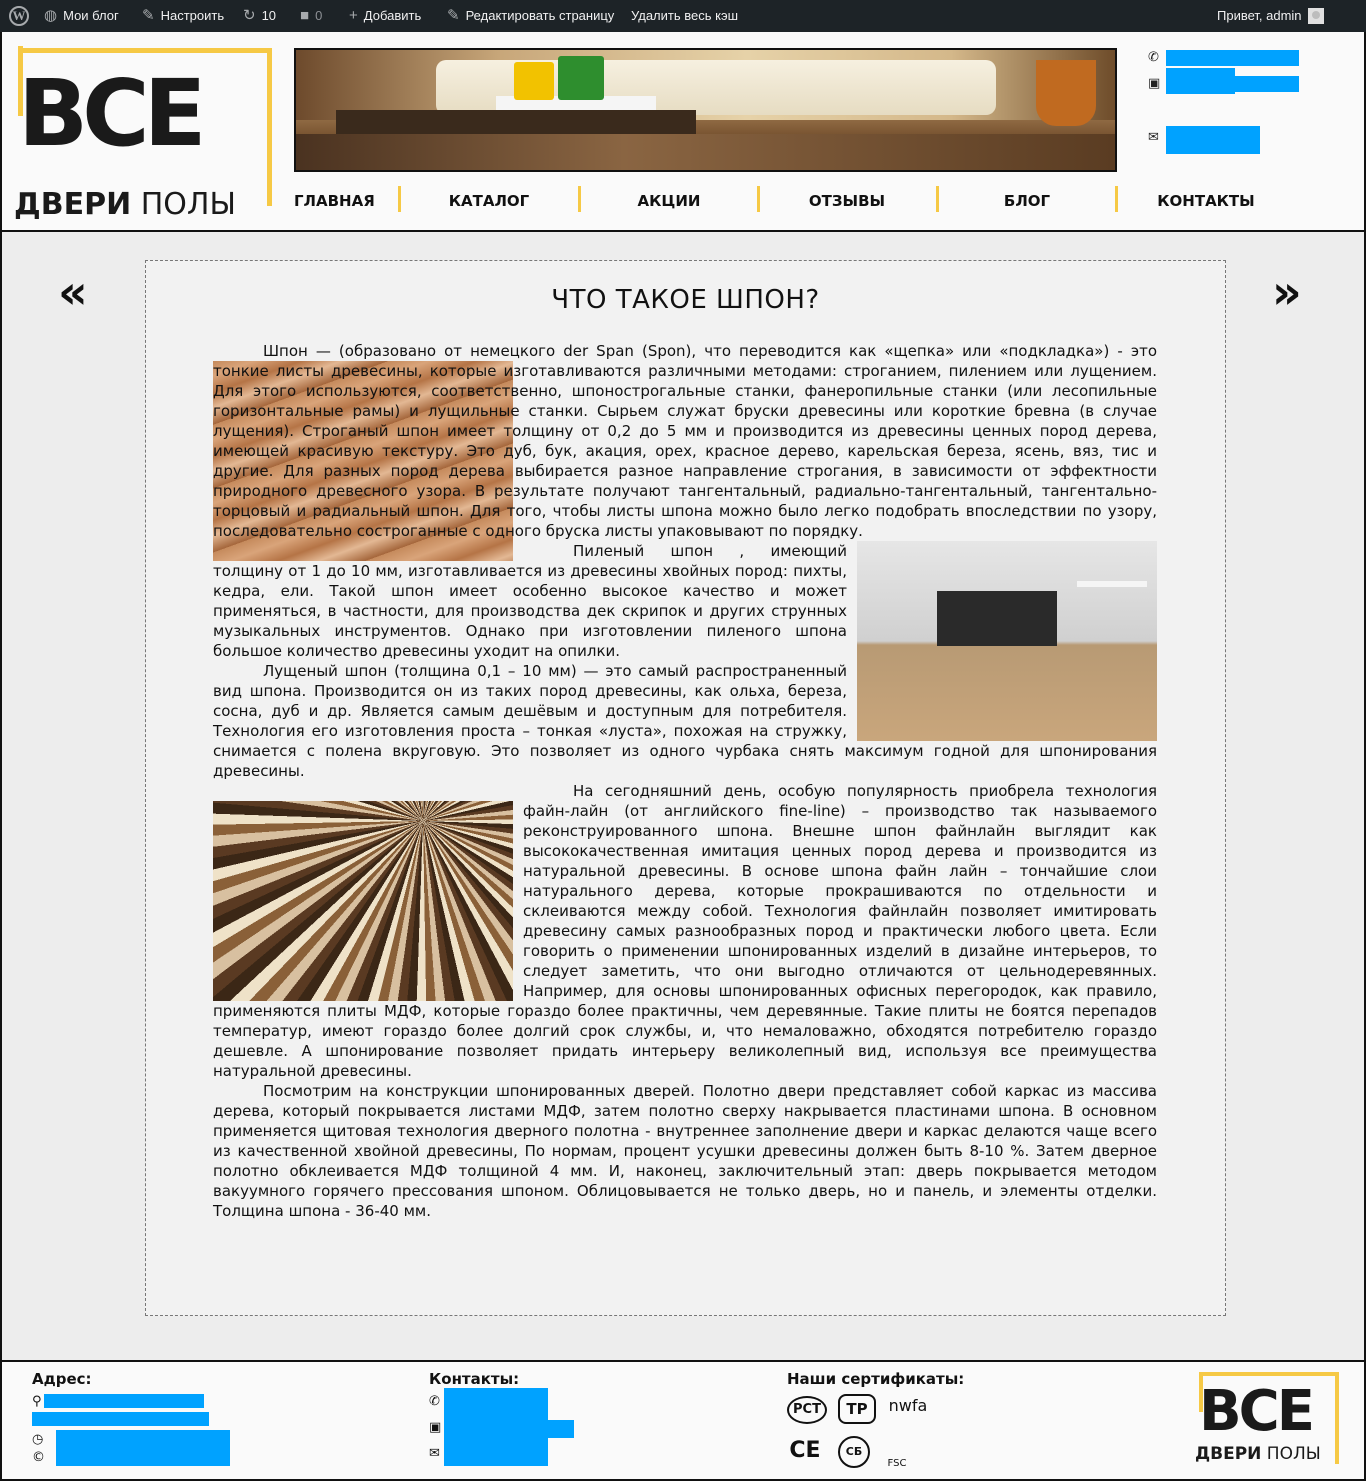 This screenshot has height=1481, width=1366. Describe the element at coordinates (1315, 16) in the screenshot. I see `avatar` at that location.